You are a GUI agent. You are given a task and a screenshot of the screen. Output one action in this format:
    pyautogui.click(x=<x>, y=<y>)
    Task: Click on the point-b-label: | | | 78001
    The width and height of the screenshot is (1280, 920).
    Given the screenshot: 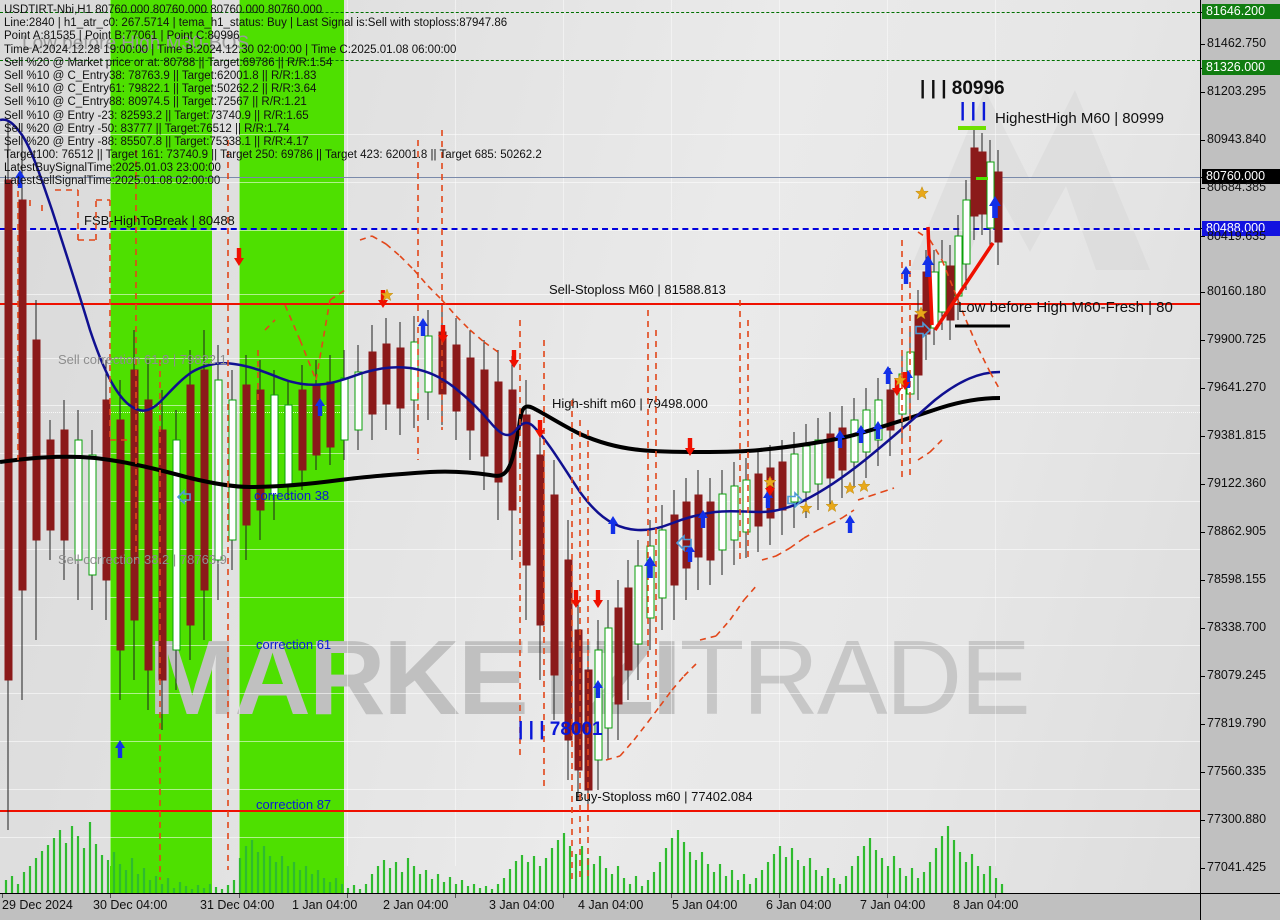 What is the action you would take?
    pyautogui.click(x=560, y=729)
    